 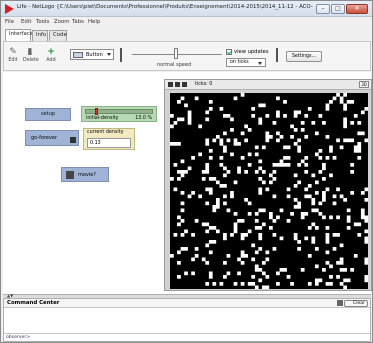 I want to click on tab-interface: Interface, so click(x=19, y=35).